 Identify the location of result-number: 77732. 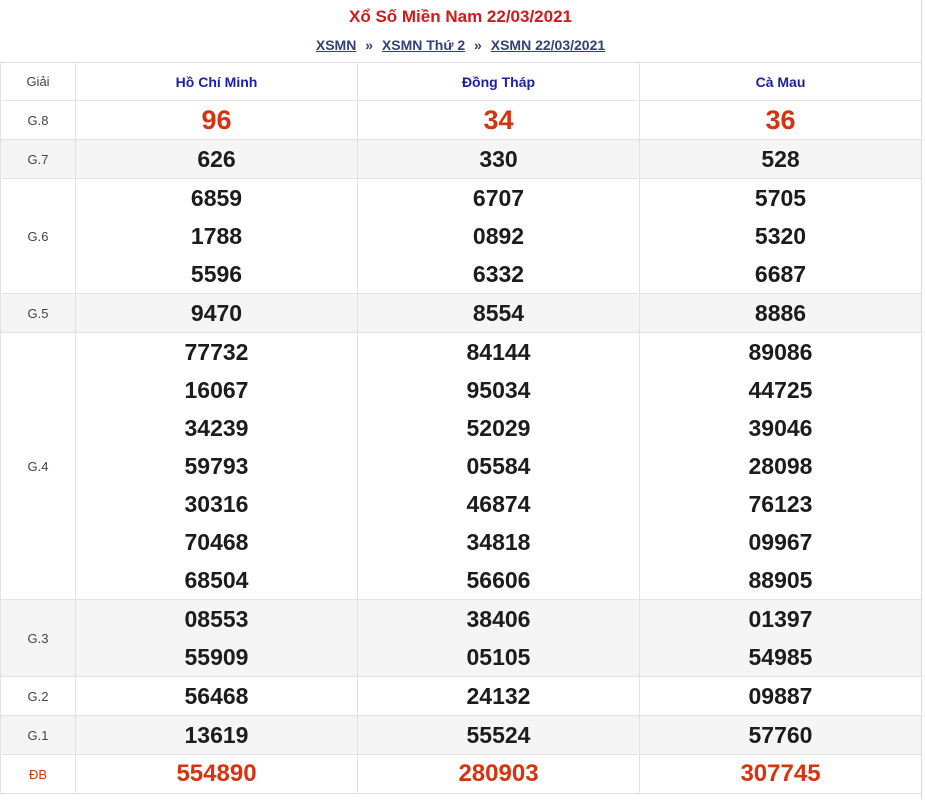
(216, 352).